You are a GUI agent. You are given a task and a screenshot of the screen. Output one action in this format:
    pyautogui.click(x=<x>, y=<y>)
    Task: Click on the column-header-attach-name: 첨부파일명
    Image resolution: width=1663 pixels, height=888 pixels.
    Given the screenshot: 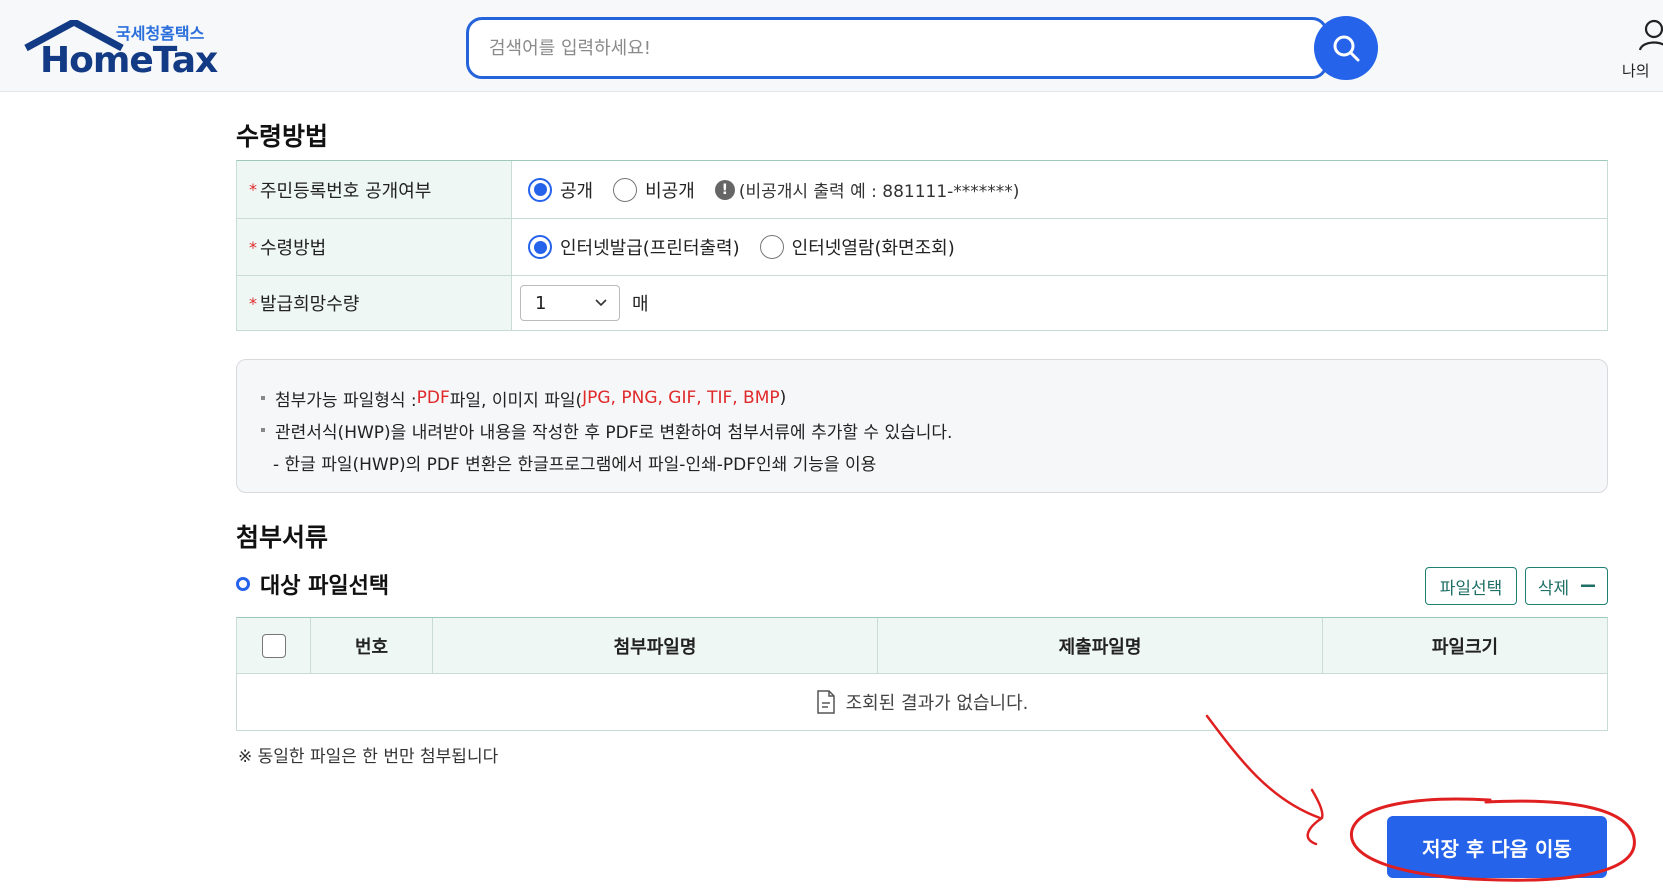 What is the action you would take?
    pyautogui.click(x=655, y=645)
    